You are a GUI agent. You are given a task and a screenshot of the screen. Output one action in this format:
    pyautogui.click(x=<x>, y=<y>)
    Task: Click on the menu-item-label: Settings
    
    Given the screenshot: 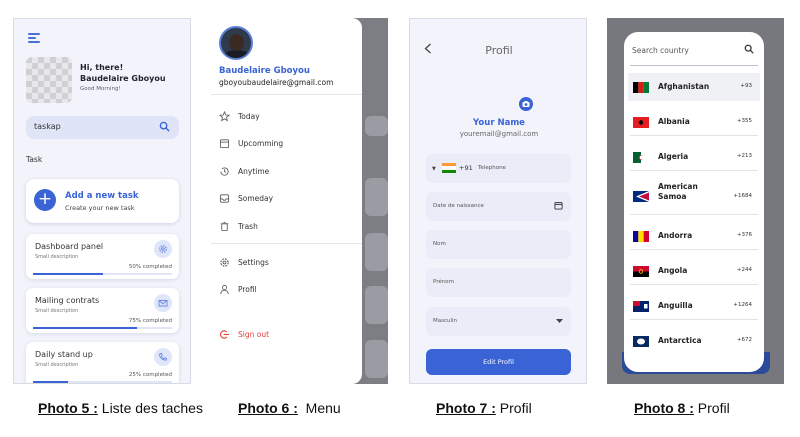 What is the action you would take?
    pyautogui.click(x=253, y=262)
    